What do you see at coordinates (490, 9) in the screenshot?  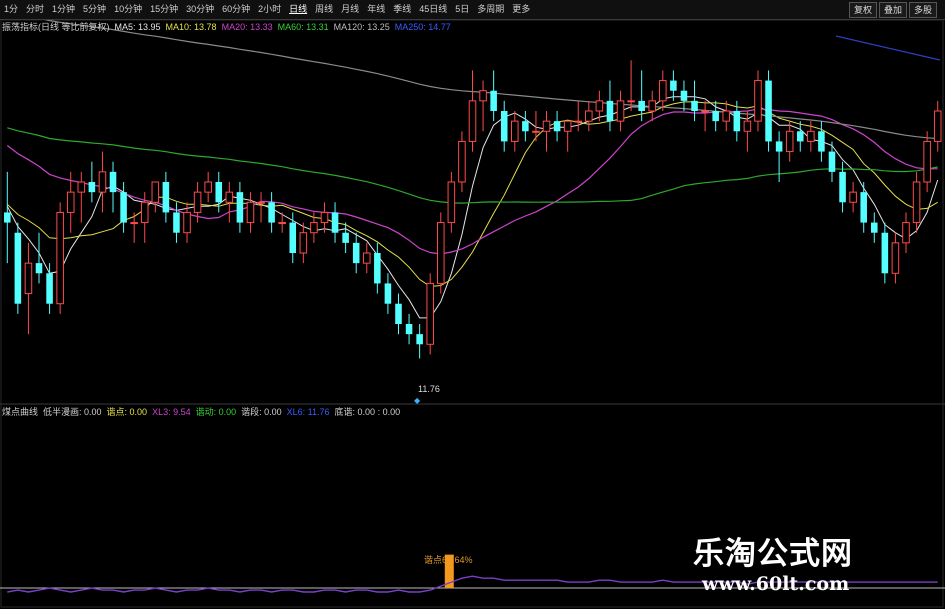 I see `period-tab: 多周期` at bounding box center [490, 9].